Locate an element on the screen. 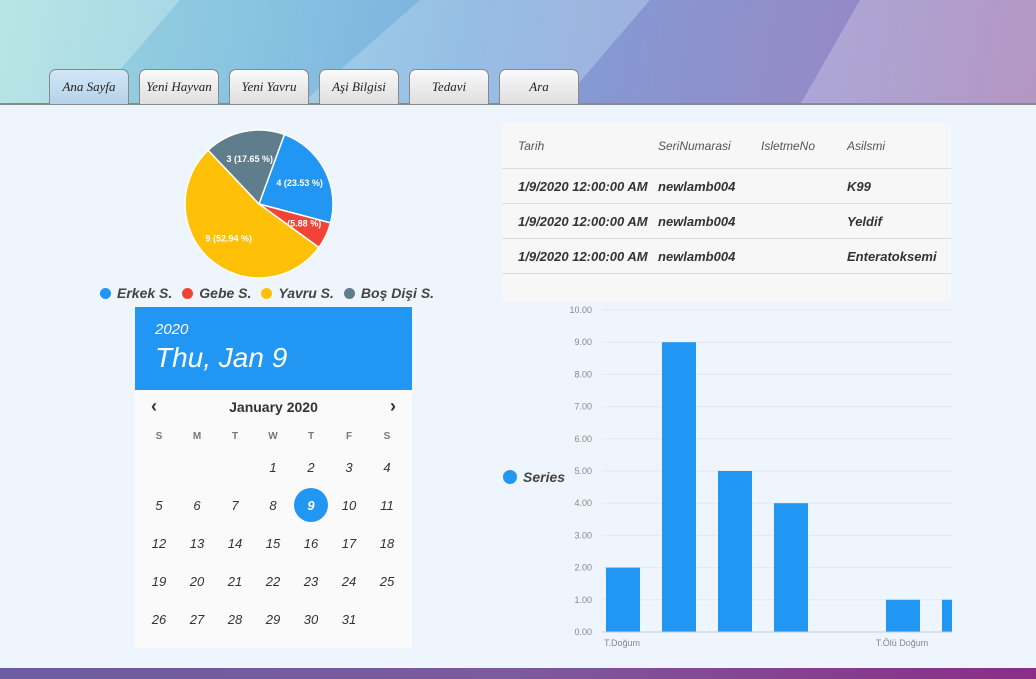 The width and height of the screenshot is (1036, 679). bar-chart-legend: Series is located at coordinates (534, 477).